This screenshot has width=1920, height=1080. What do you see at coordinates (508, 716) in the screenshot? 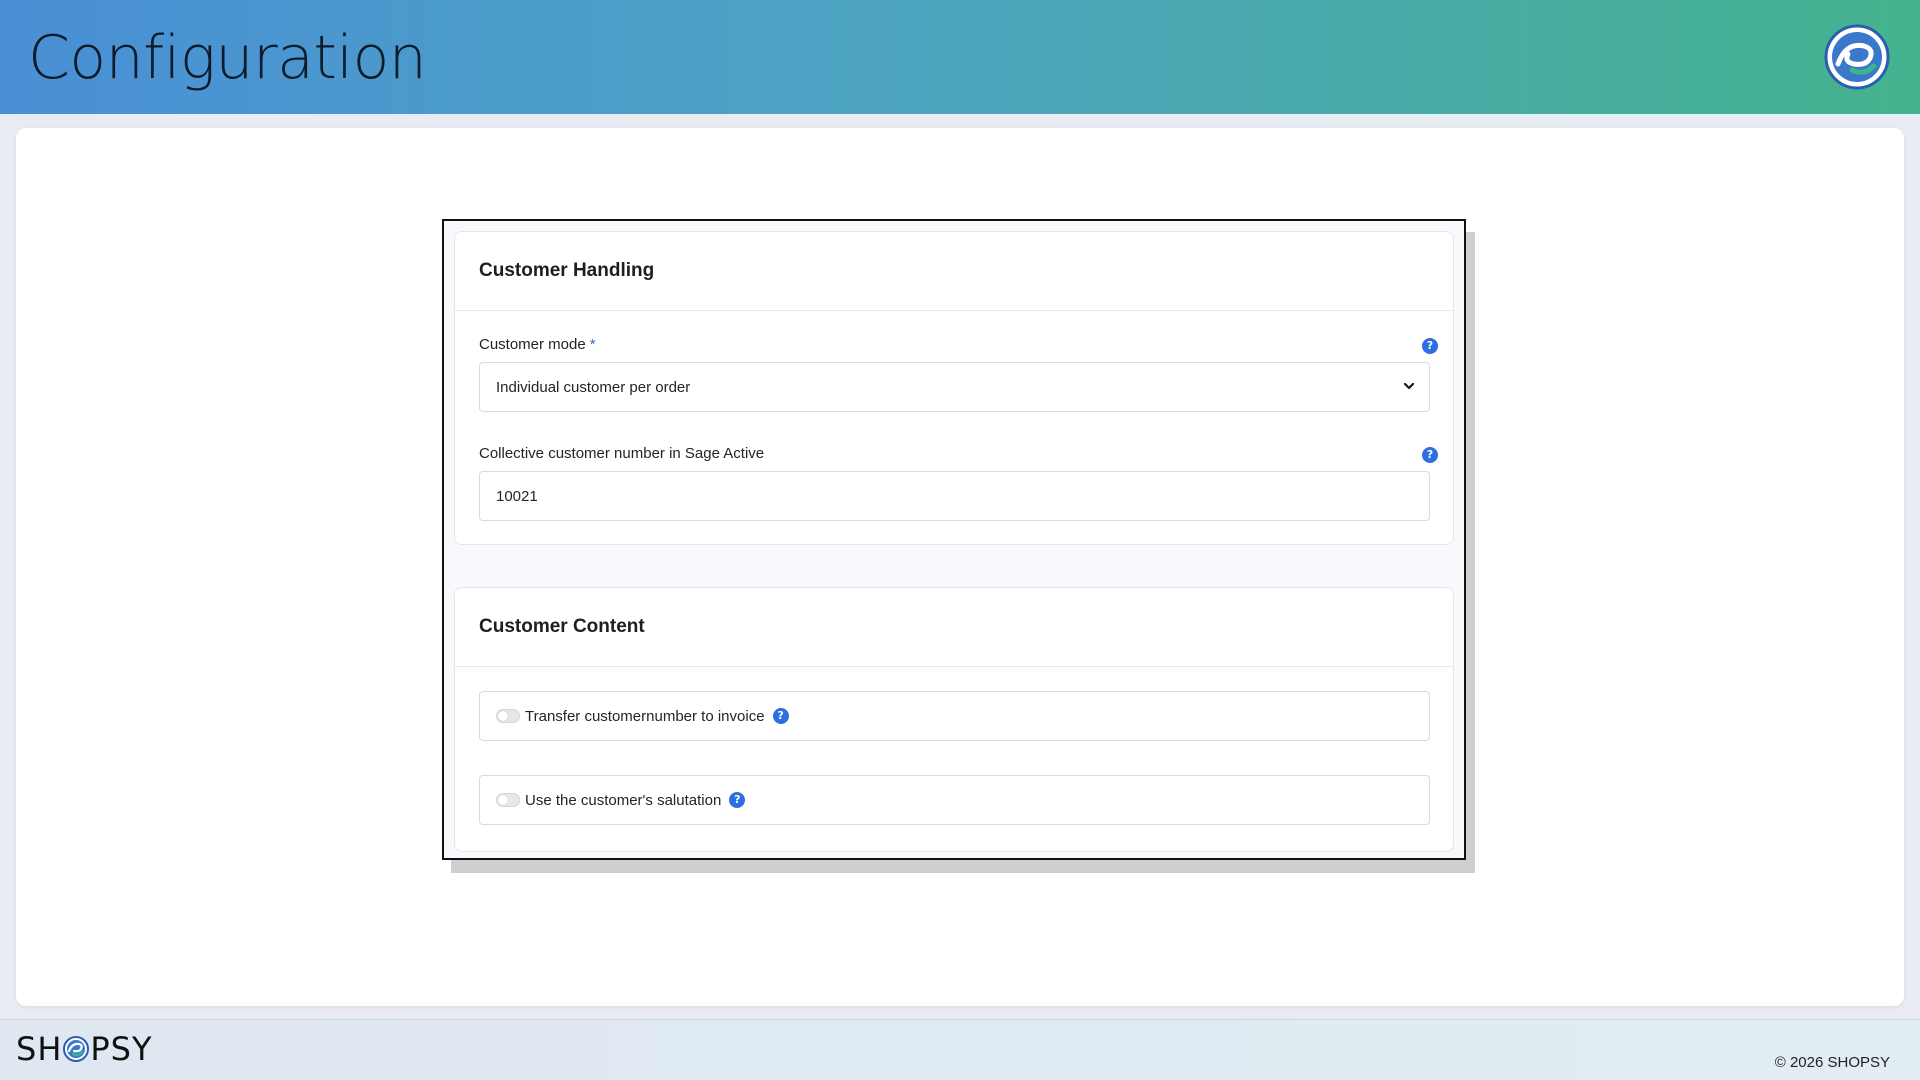
I see `transfer-customernumber-toggle` at bounding box center [508, 716].